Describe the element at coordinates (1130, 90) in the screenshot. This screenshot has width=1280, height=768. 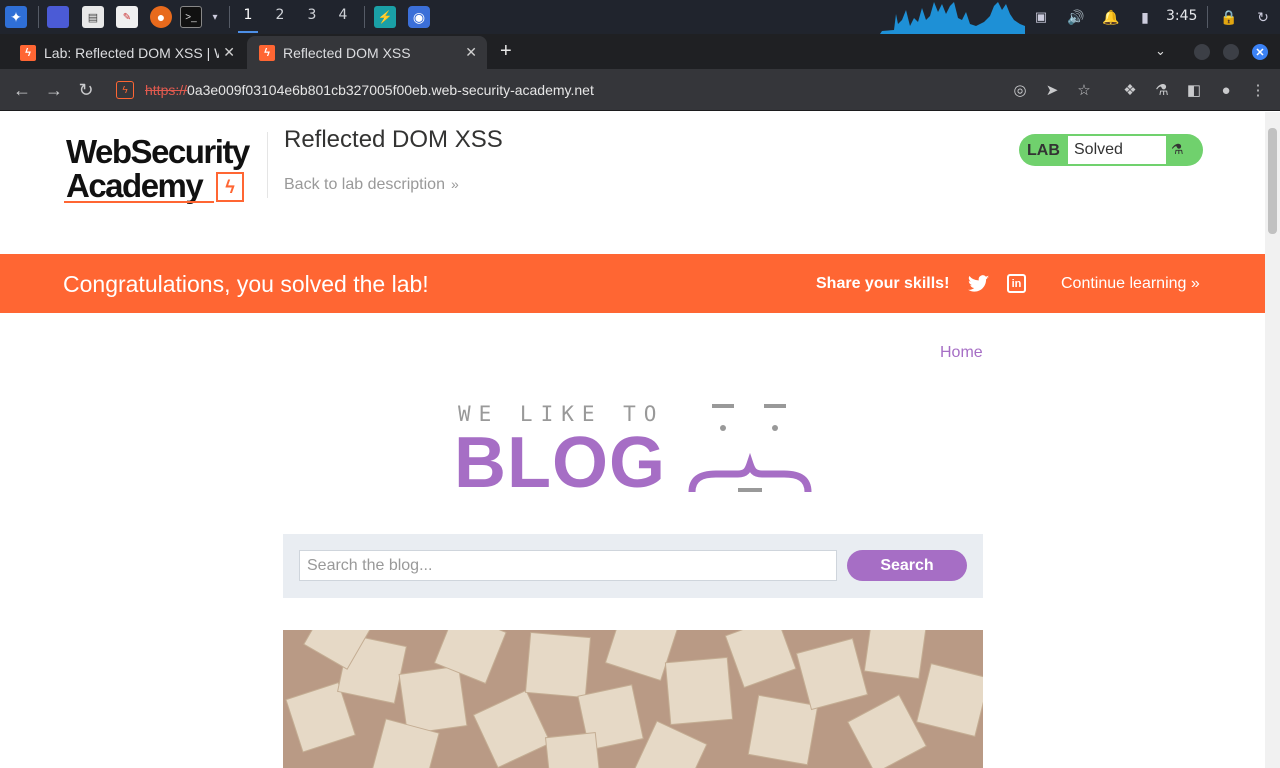
I see `extensions-icon: ❖` at that location.